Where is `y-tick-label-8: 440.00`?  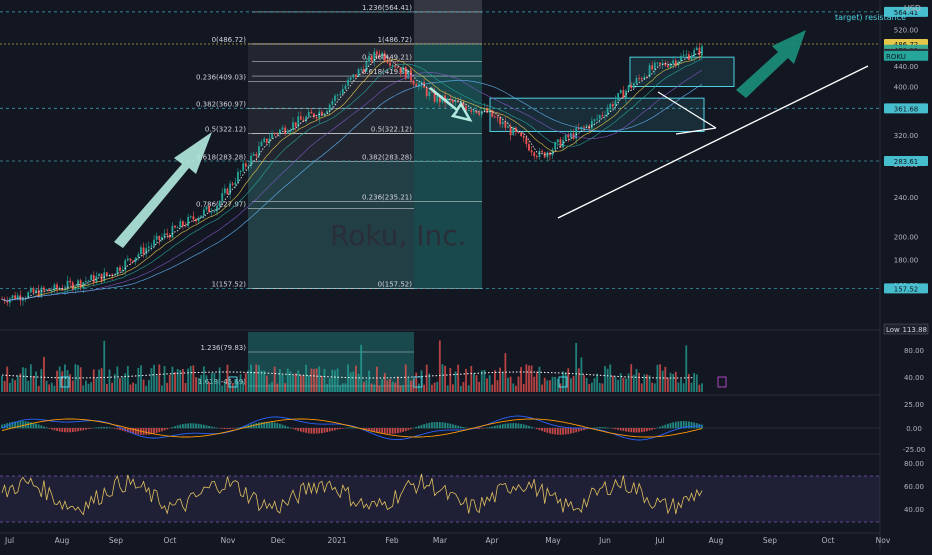 y-tick-label-8: 440.00 is located at coordinates (906, 67).